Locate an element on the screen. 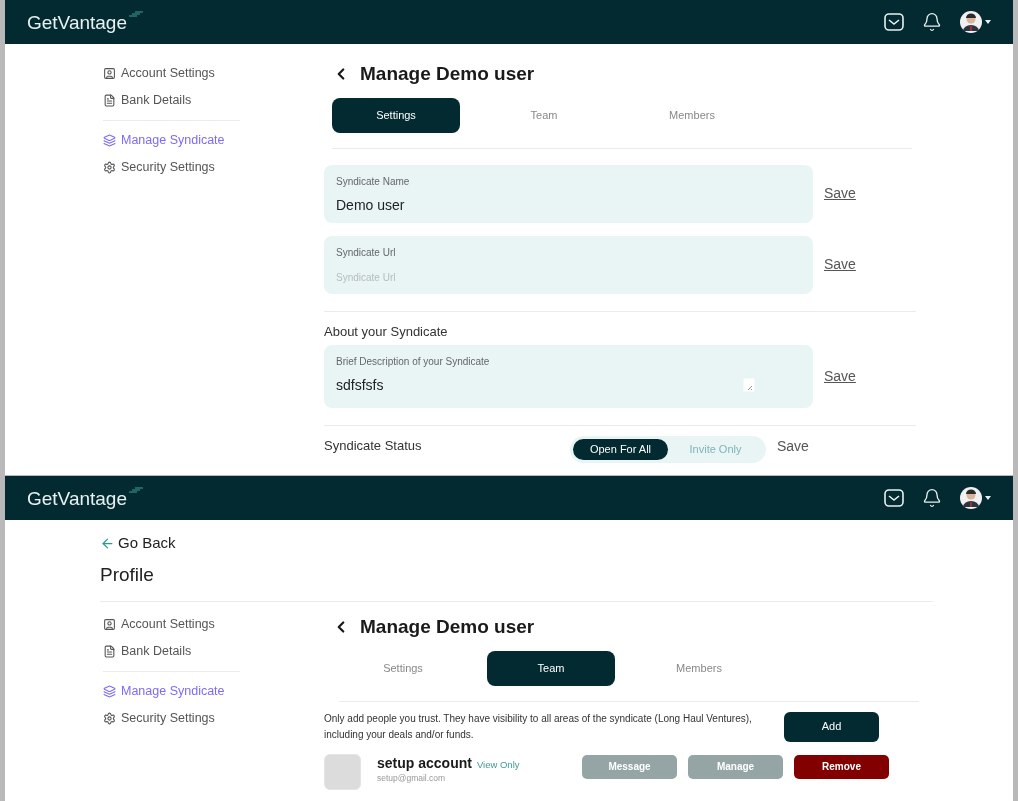 The image size is (1018, 801). field-label: Syndicate Url is located at coordinates (366, 252).